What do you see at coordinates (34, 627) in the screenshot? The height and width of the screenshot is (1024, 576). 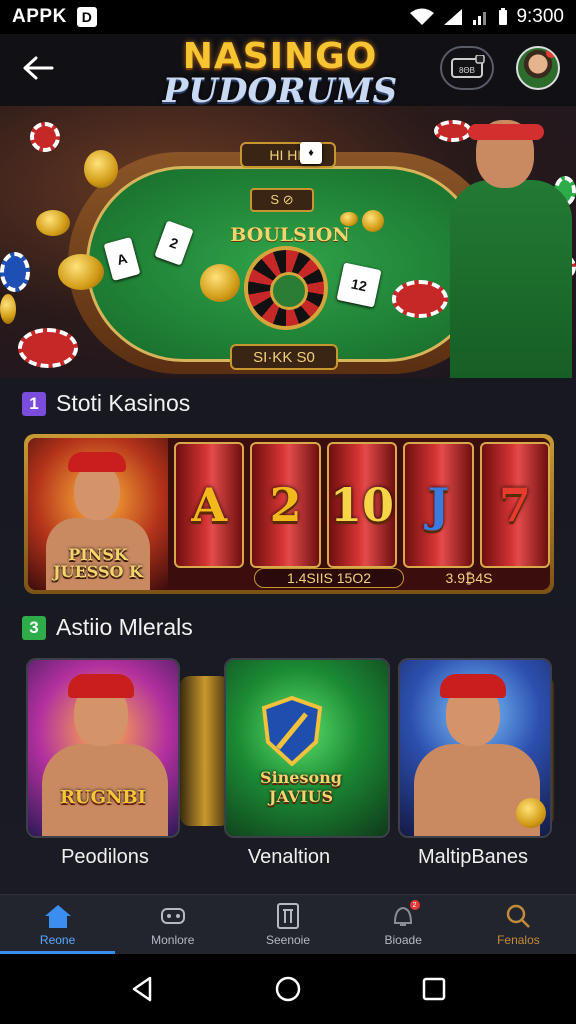 I see `section-featured-number: 3` at bounding box center [34, 627].